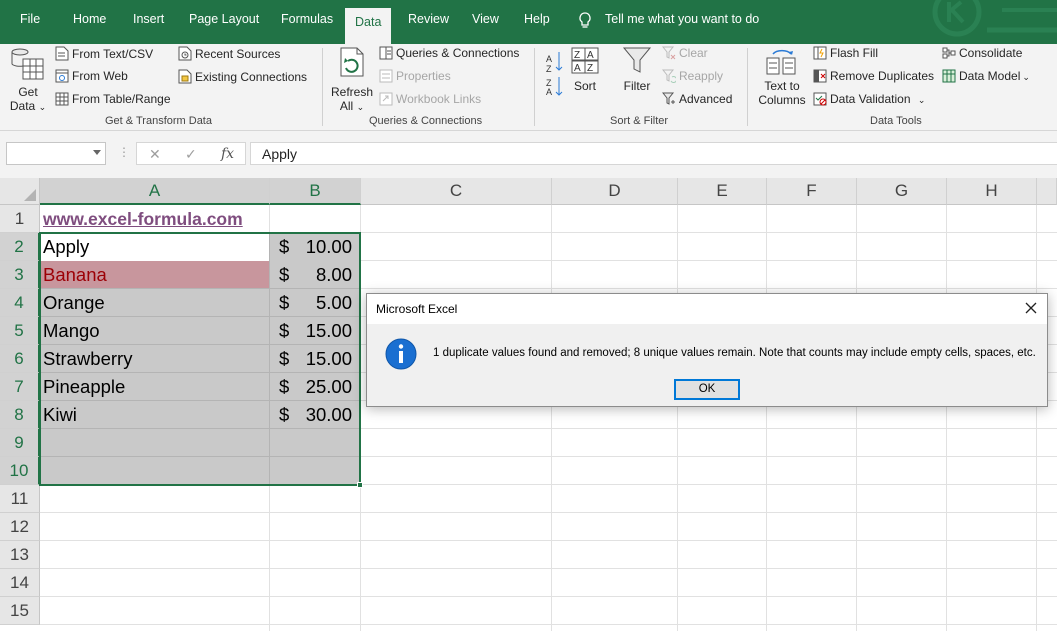  Describe the element at coordinates (20, 275) in the screenshot. I see `row-header-3: 3` at that location.